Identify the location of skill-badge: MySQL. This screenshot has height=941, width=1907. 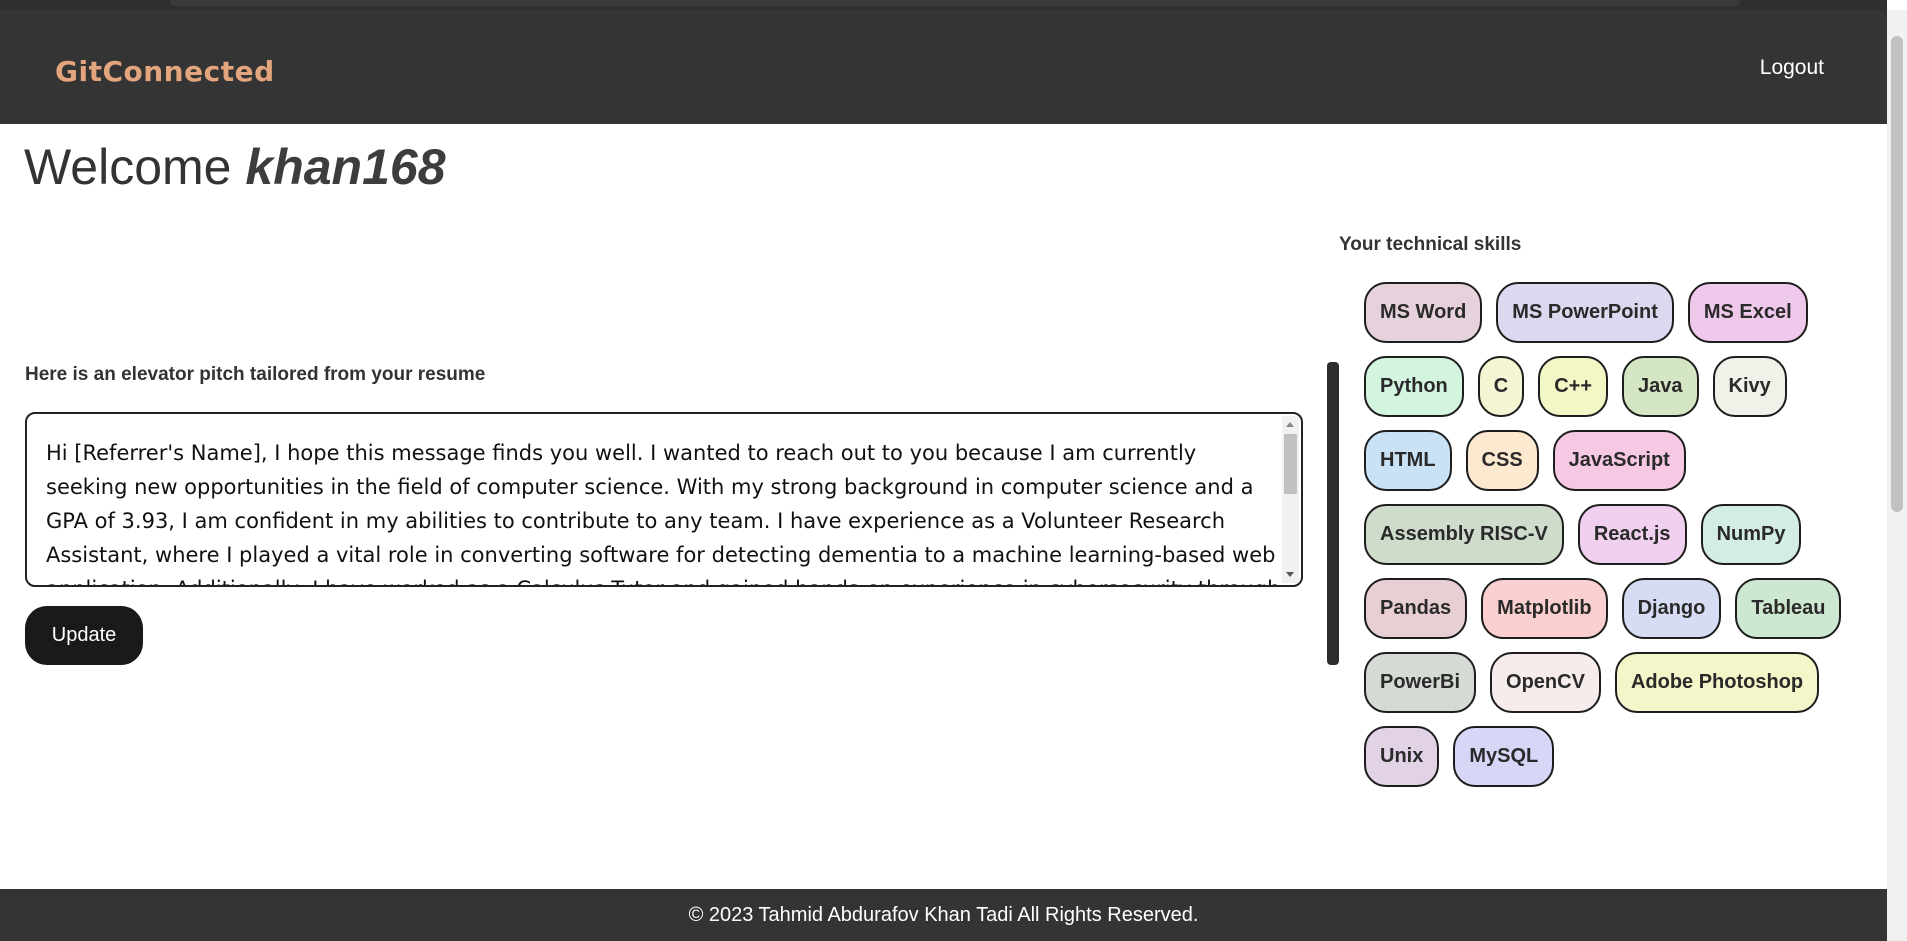
(1504, 756).